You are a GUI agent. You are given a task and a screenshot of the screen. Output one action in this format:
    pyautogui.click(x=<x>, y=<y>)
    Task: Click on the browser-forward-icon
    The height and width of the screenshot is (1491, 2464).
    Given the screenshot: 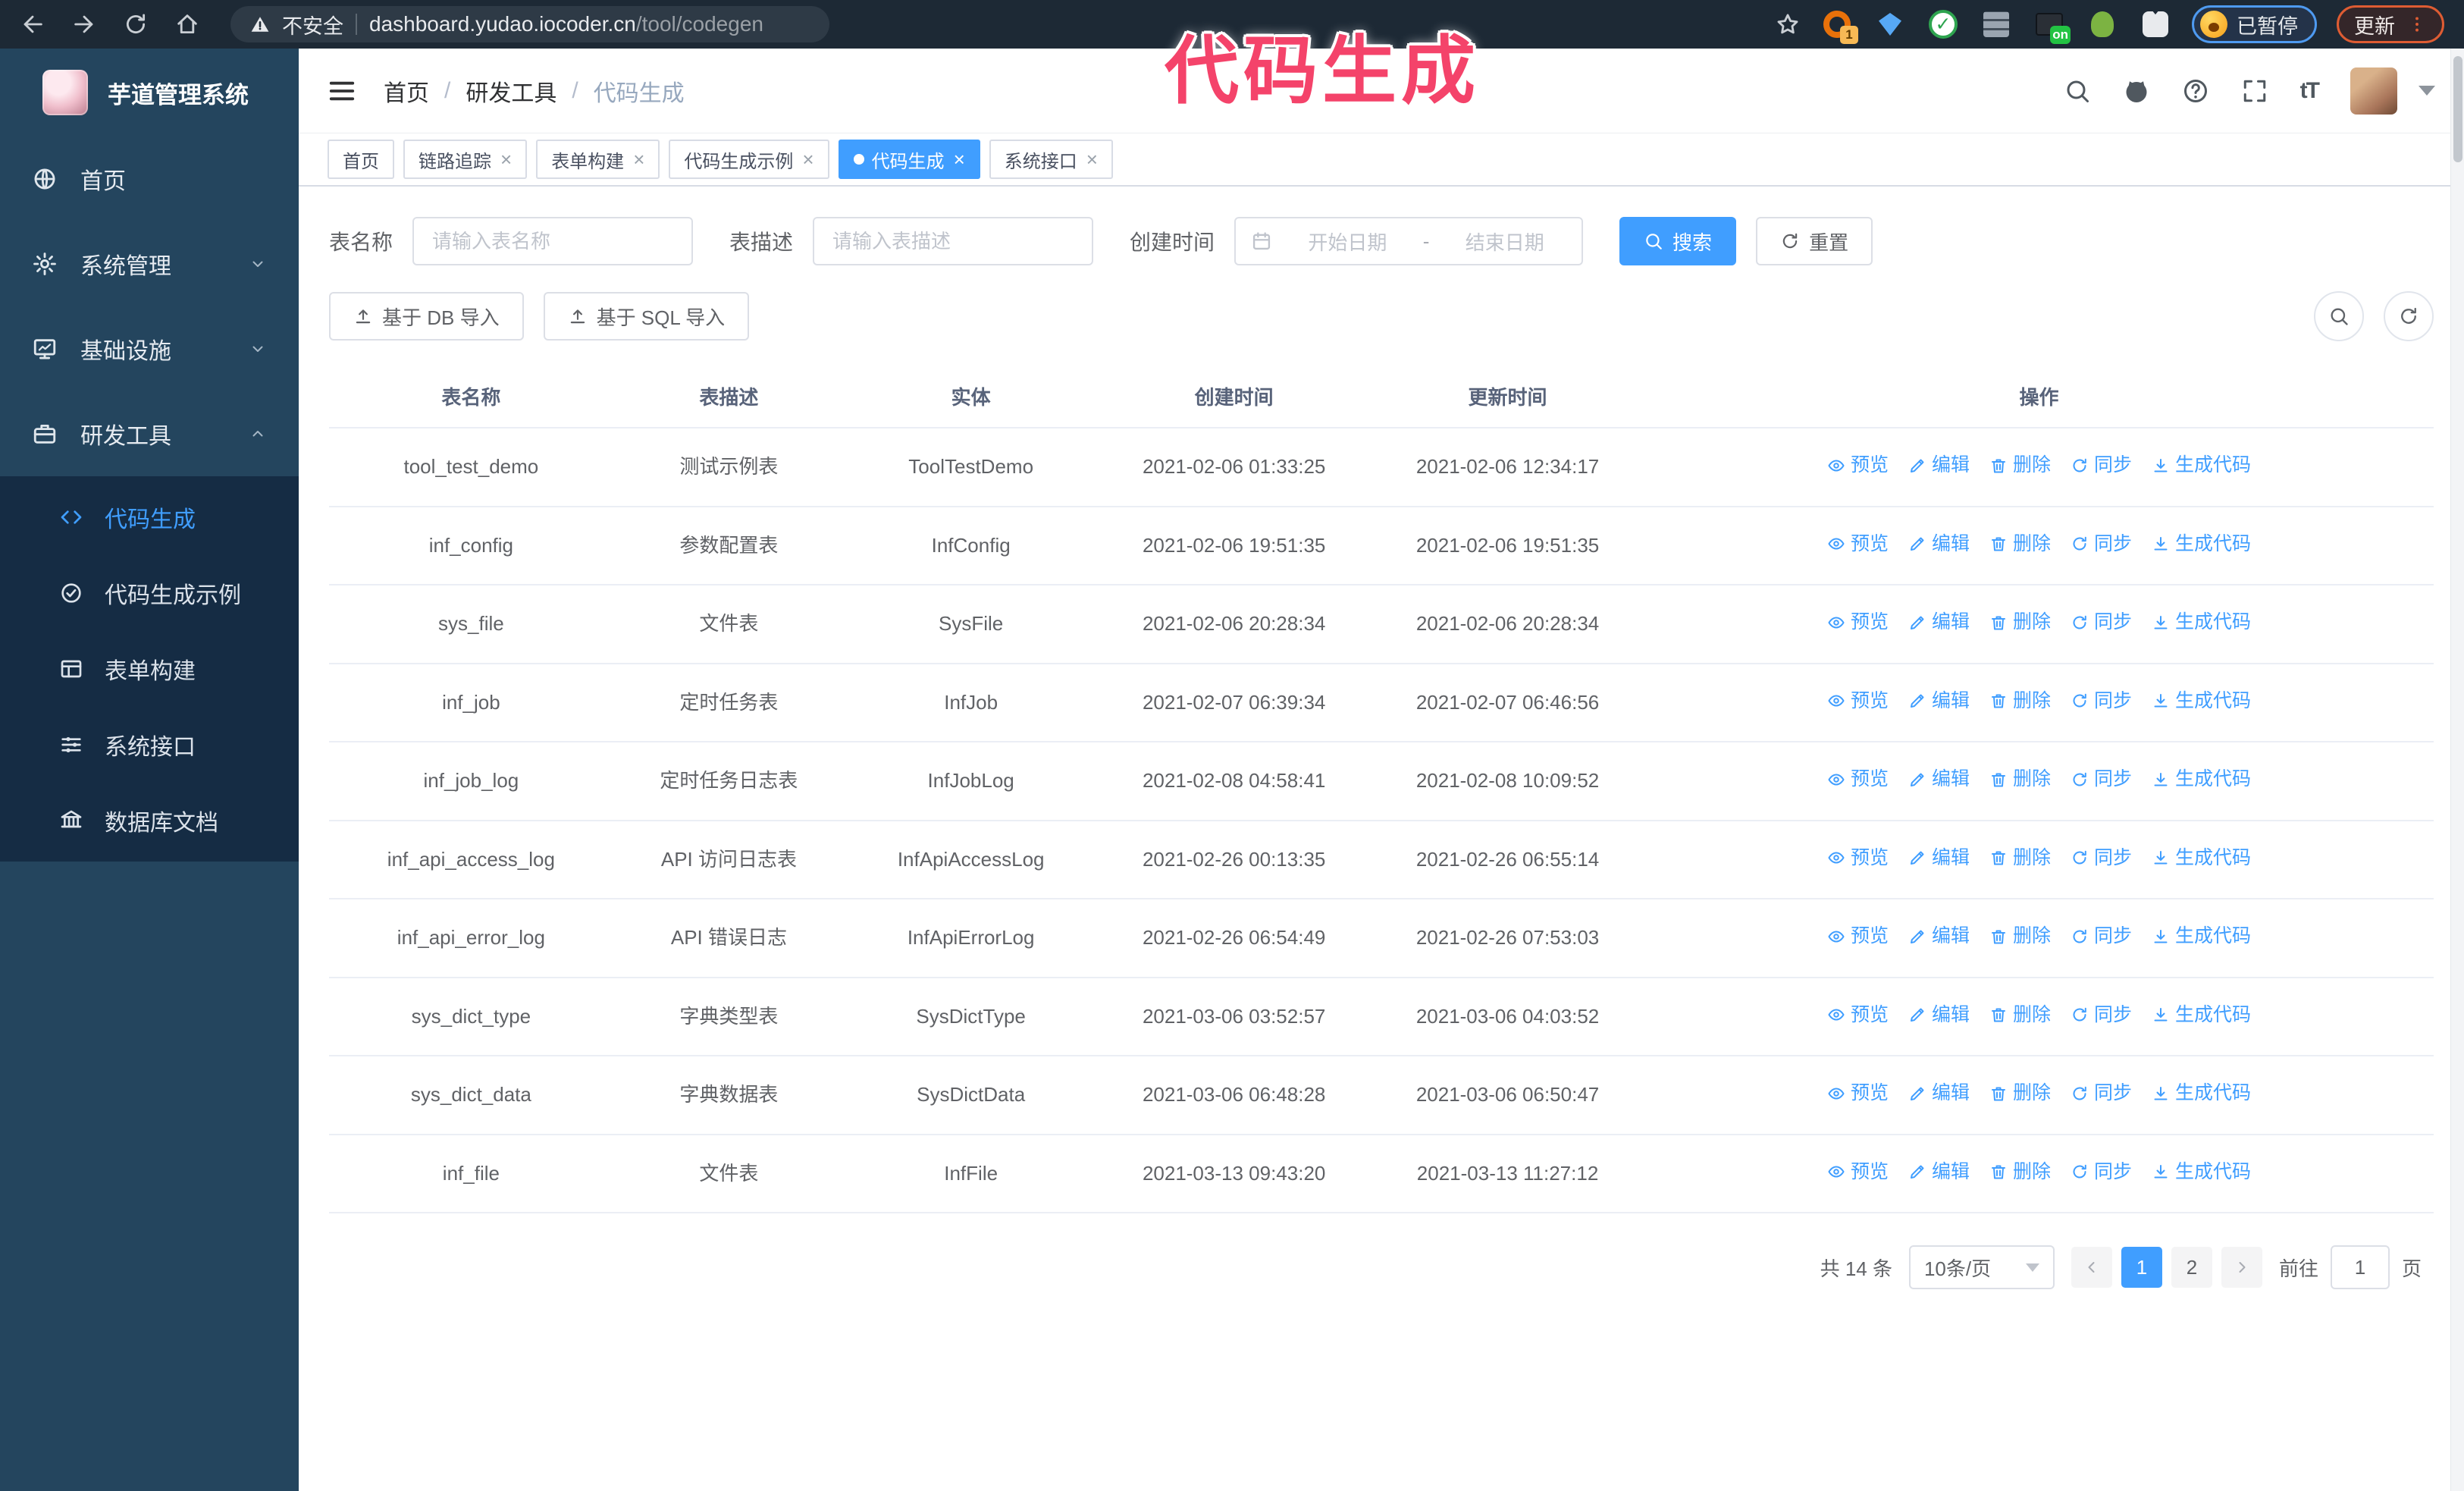 What is the action you would take?
    pyautogui.click(x=84, y=24)
    